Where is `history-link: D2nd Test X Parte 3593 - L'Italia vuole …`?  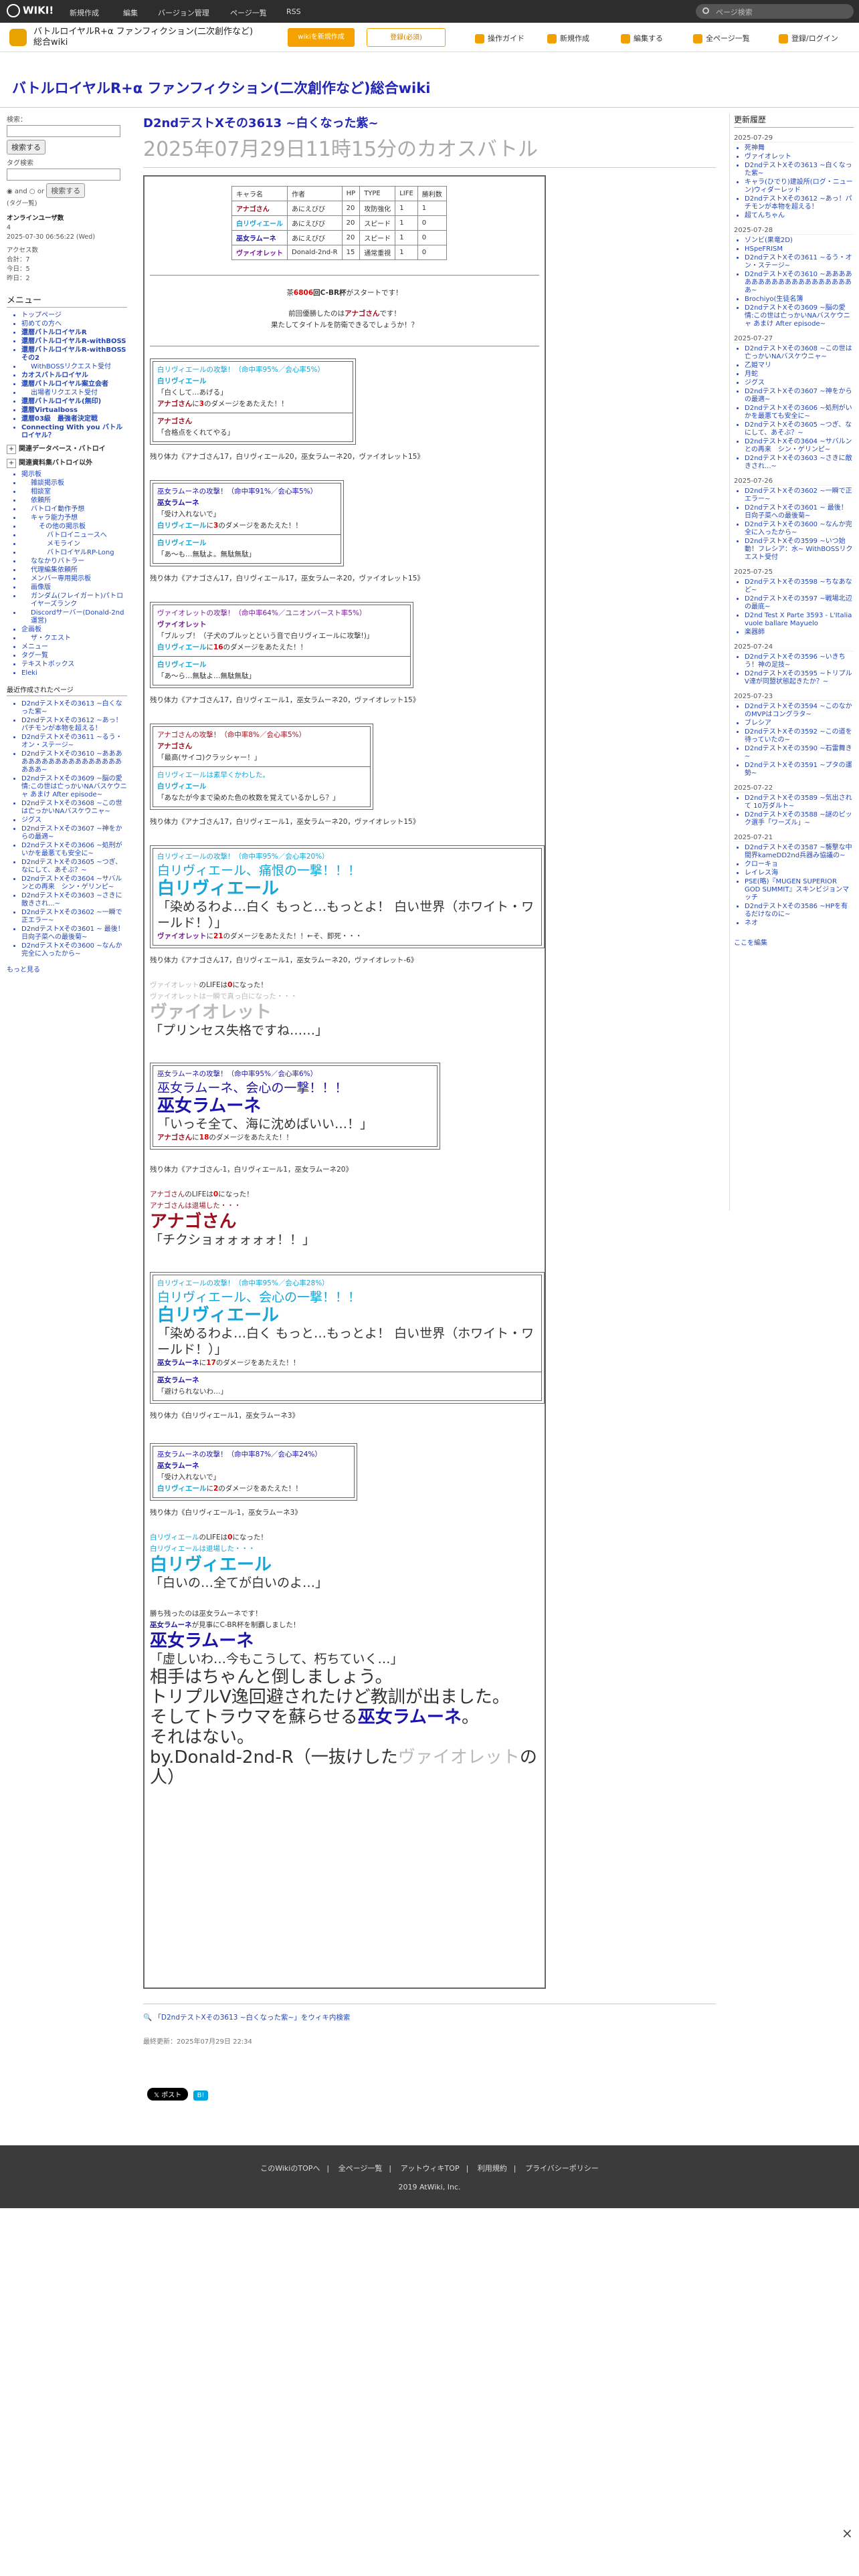
history-link: D2nd Test X Parte 3593 - L'Italia vuole … is located at coordinates (799, 620).